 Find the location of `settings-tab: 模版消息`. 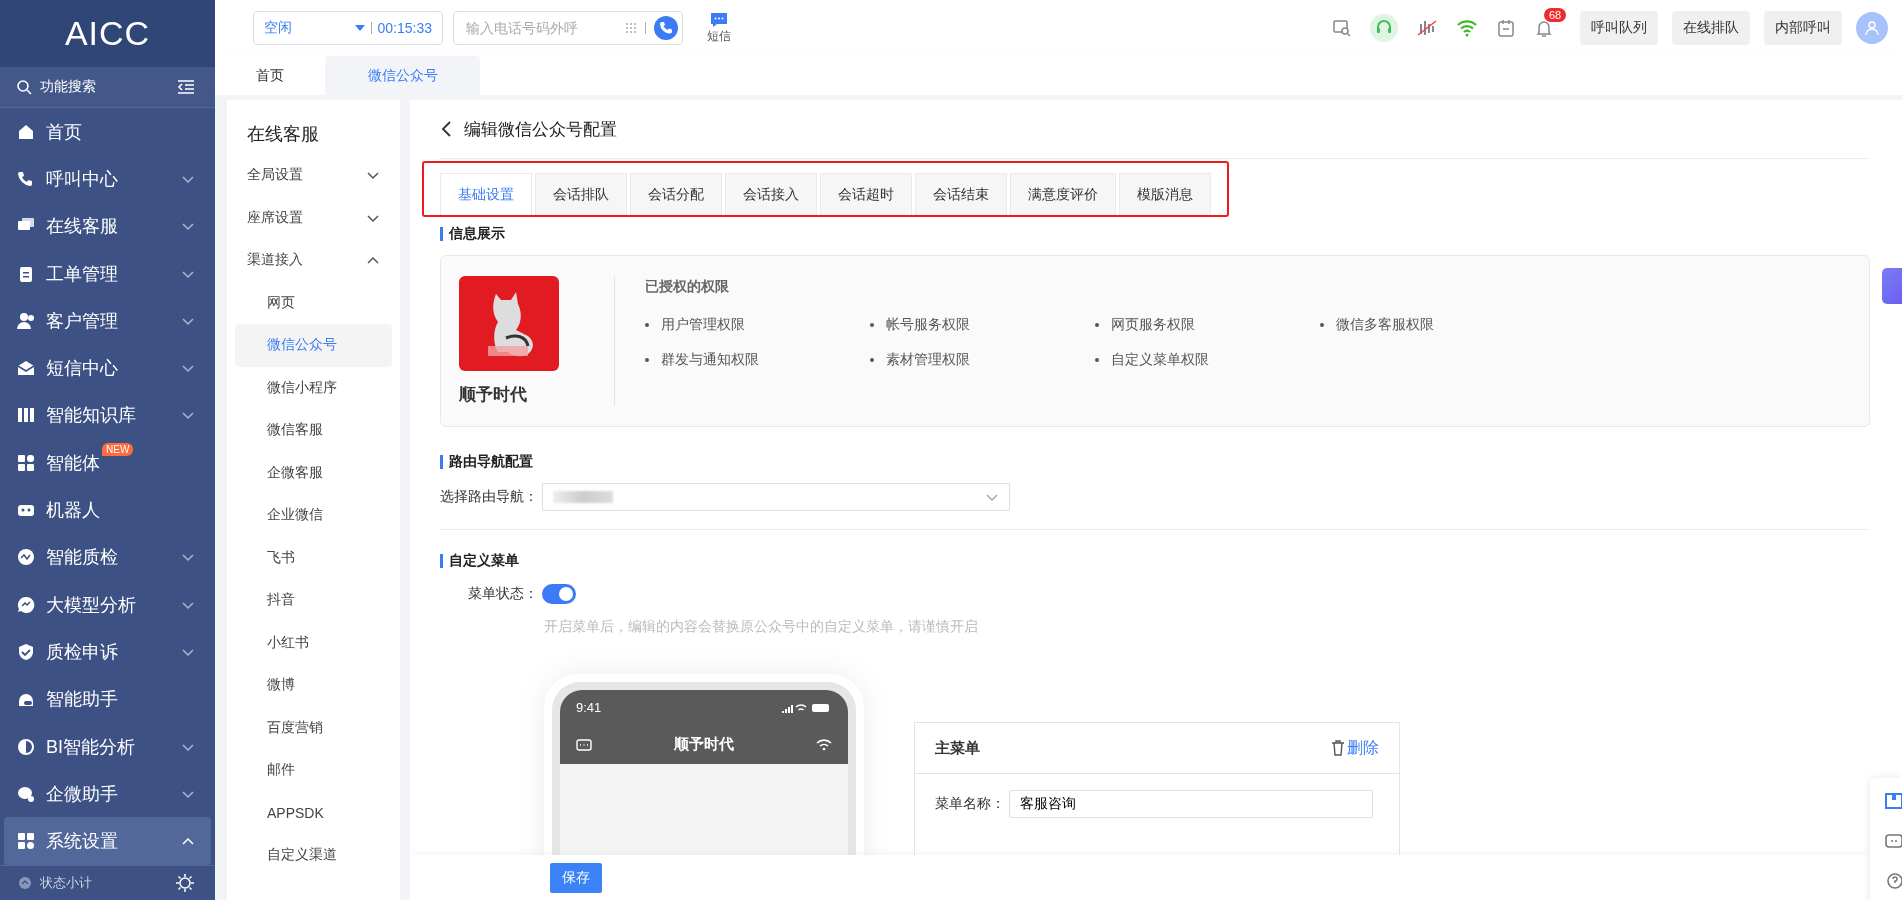

settings-tab: 模版消息 is located at coordinates (1165, 194).